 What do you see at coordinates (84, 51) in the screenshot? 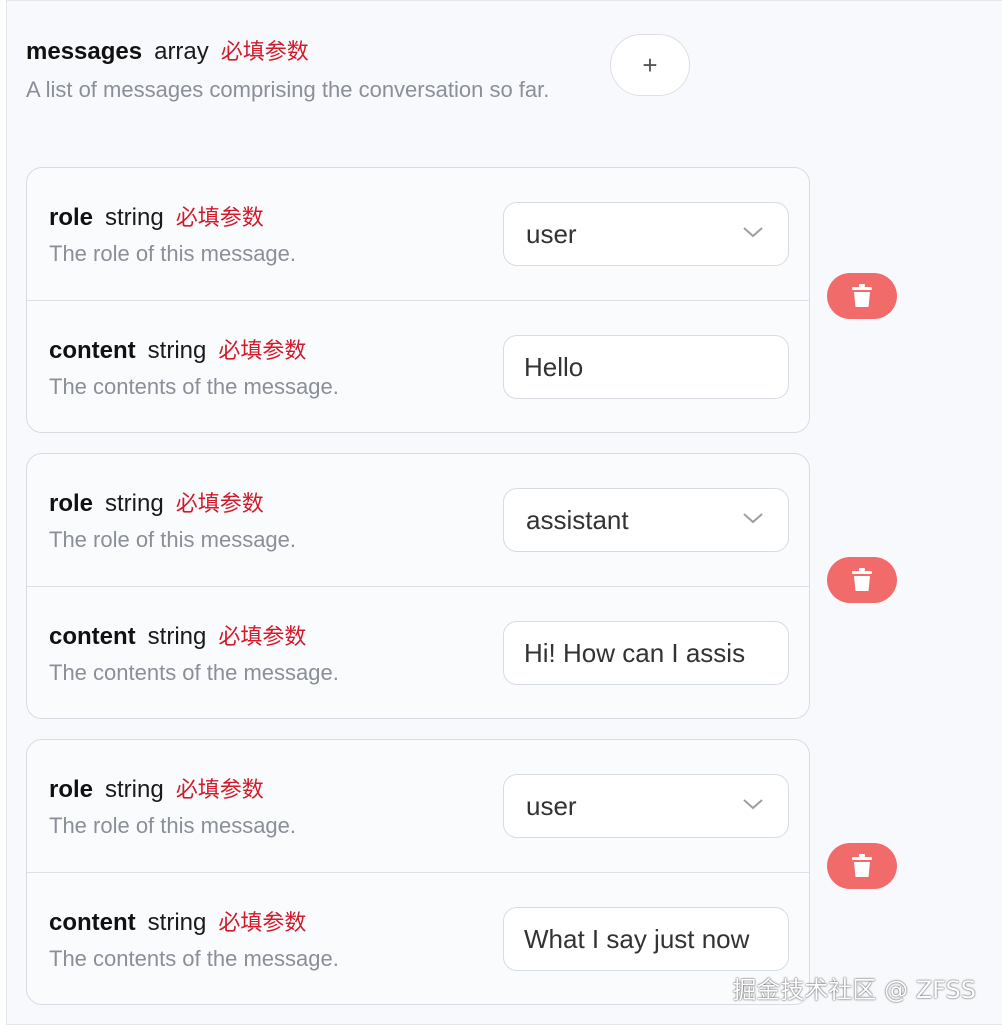
I see `param-name: messages` at bounding box center [84, 51].